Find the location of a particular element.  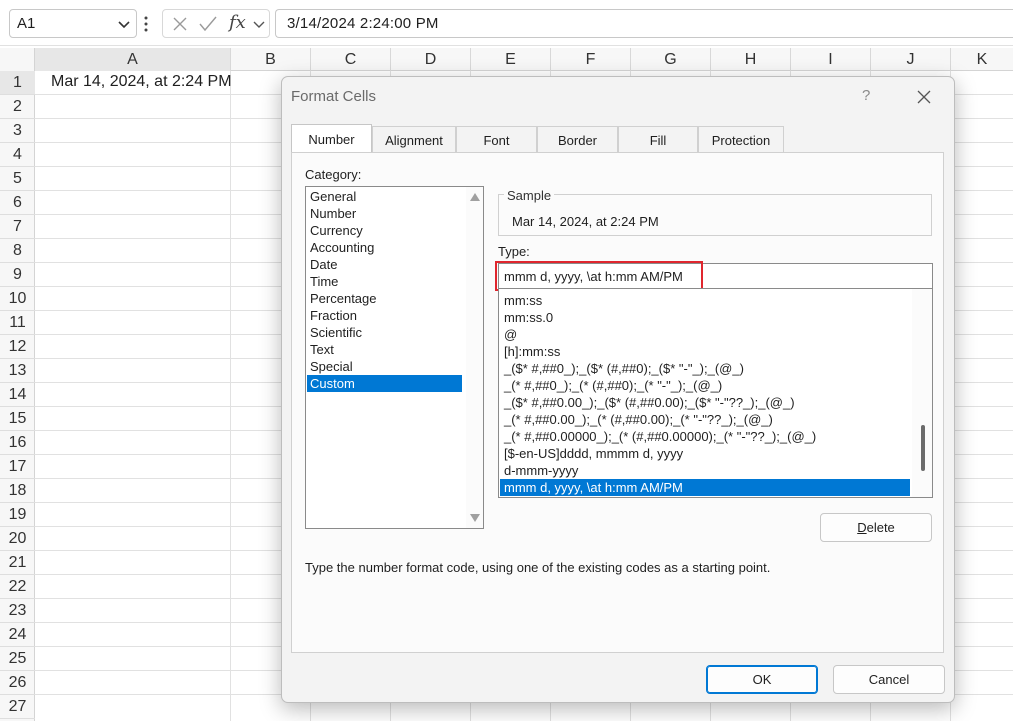

category-item: Time is located at coordinates (384, 281).